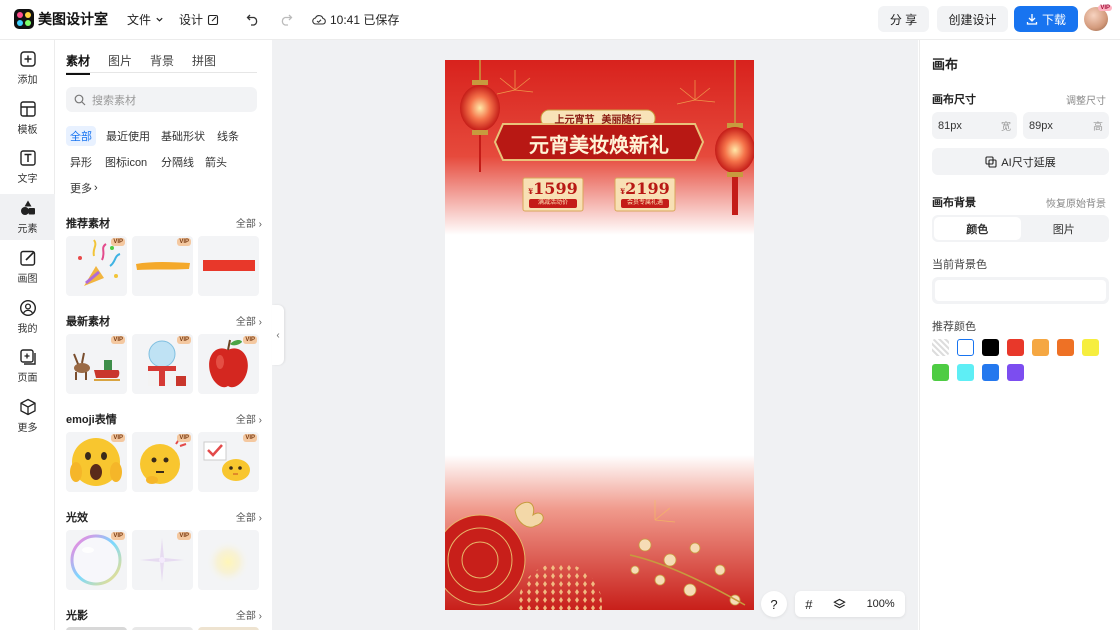 Image resolution: width=1120 pixels, height=630 pixels. I want to click on rail-item-template: 模板, so click(27, 118).